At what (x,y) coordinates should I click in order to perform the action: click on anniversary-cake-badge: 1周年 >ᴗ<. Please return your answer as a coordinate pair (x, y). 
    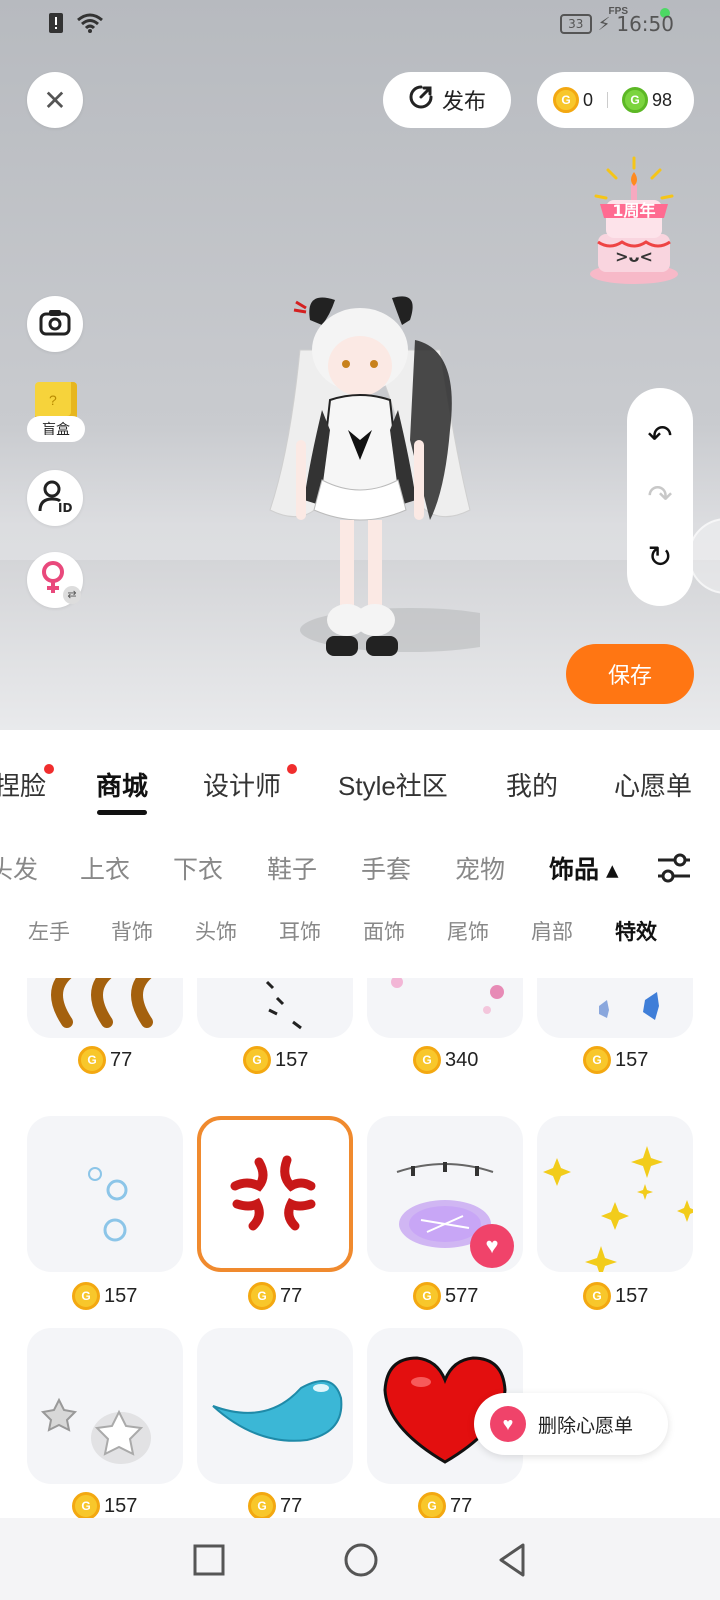
    Looking at the image, I should click on (634, 226).